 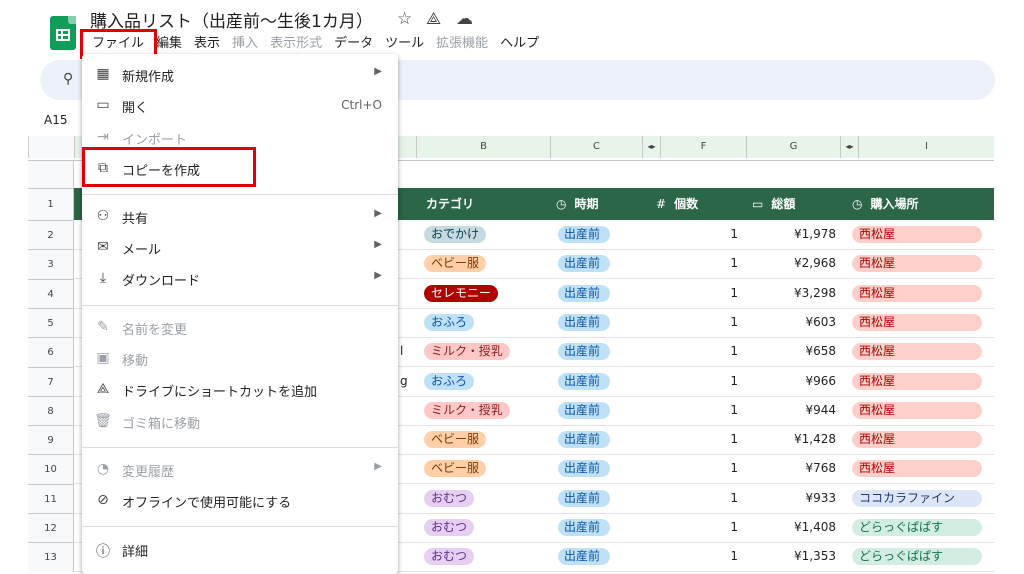 I want to click on sheets-logo-icon, so click(x=63, y=33).